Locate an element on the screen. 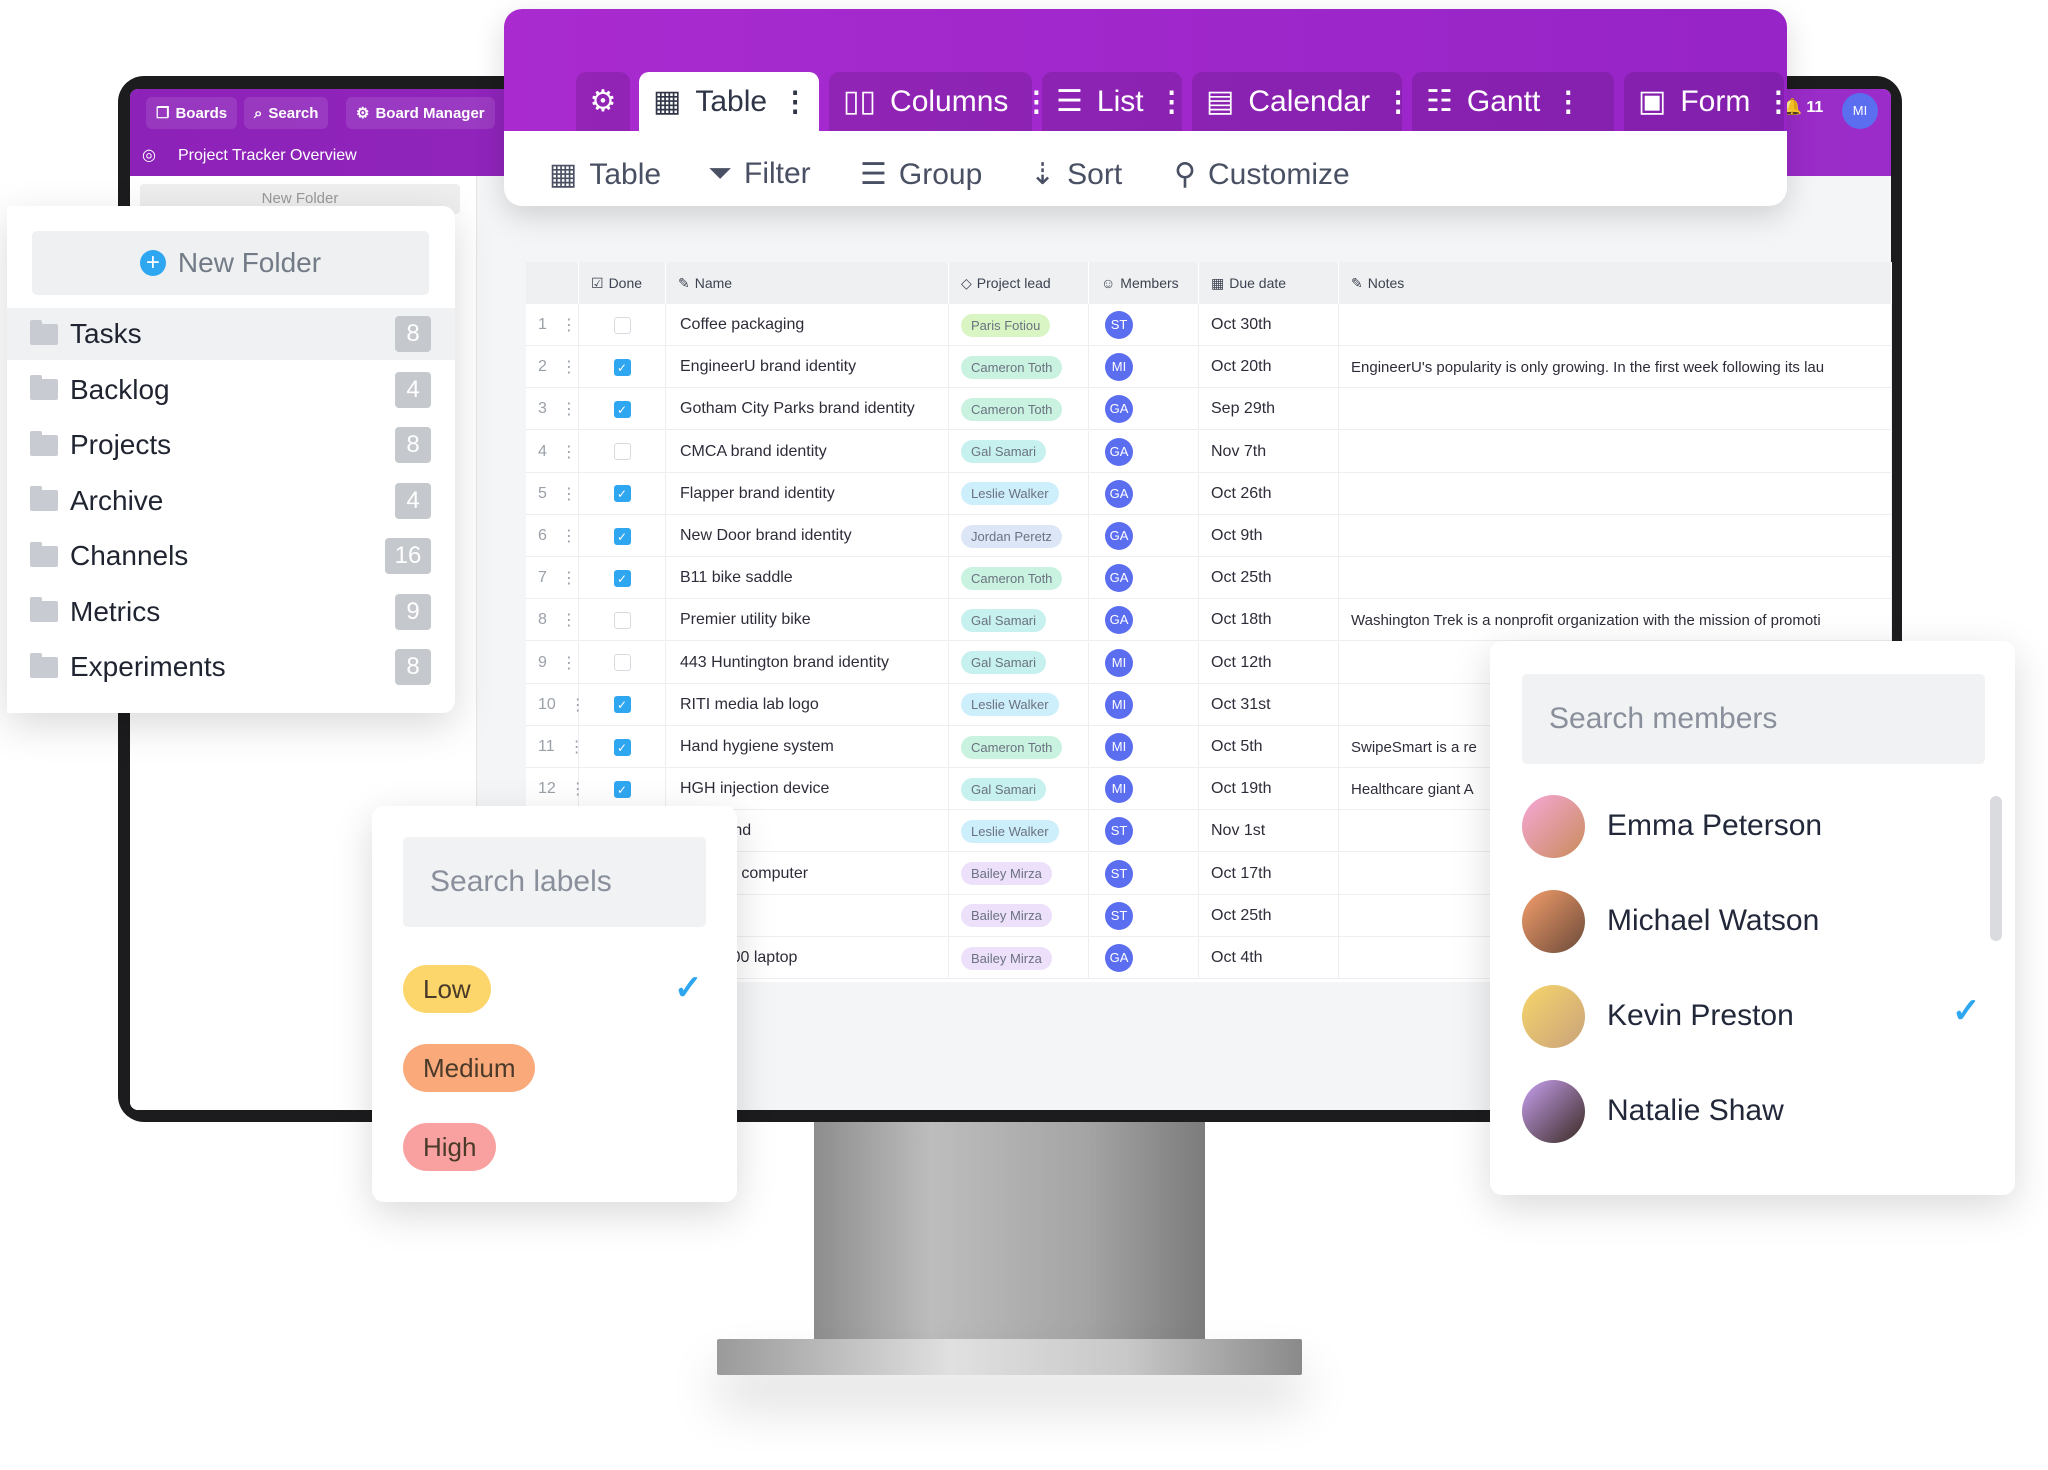 The image size is (2048, 1470). member-option: Natalie Shaw is located at coordinates (1653, 1111).